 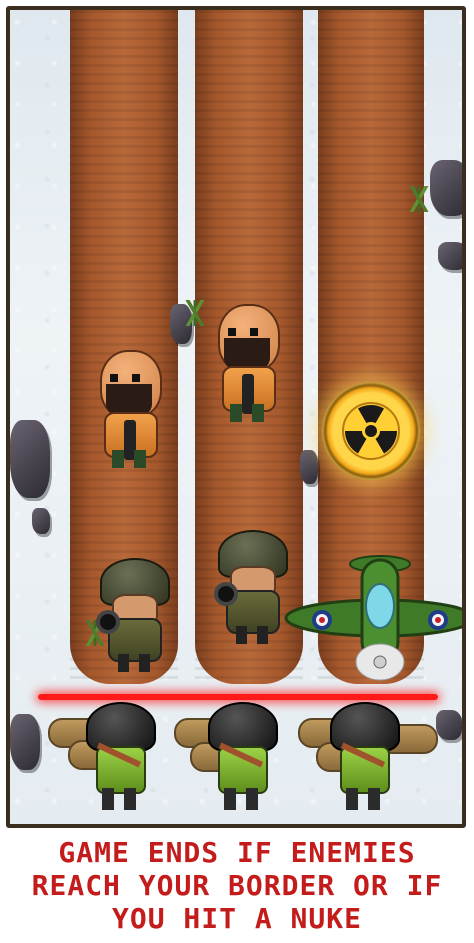 I want to click on defender-soldier-middle, so click(x=242, y=758).